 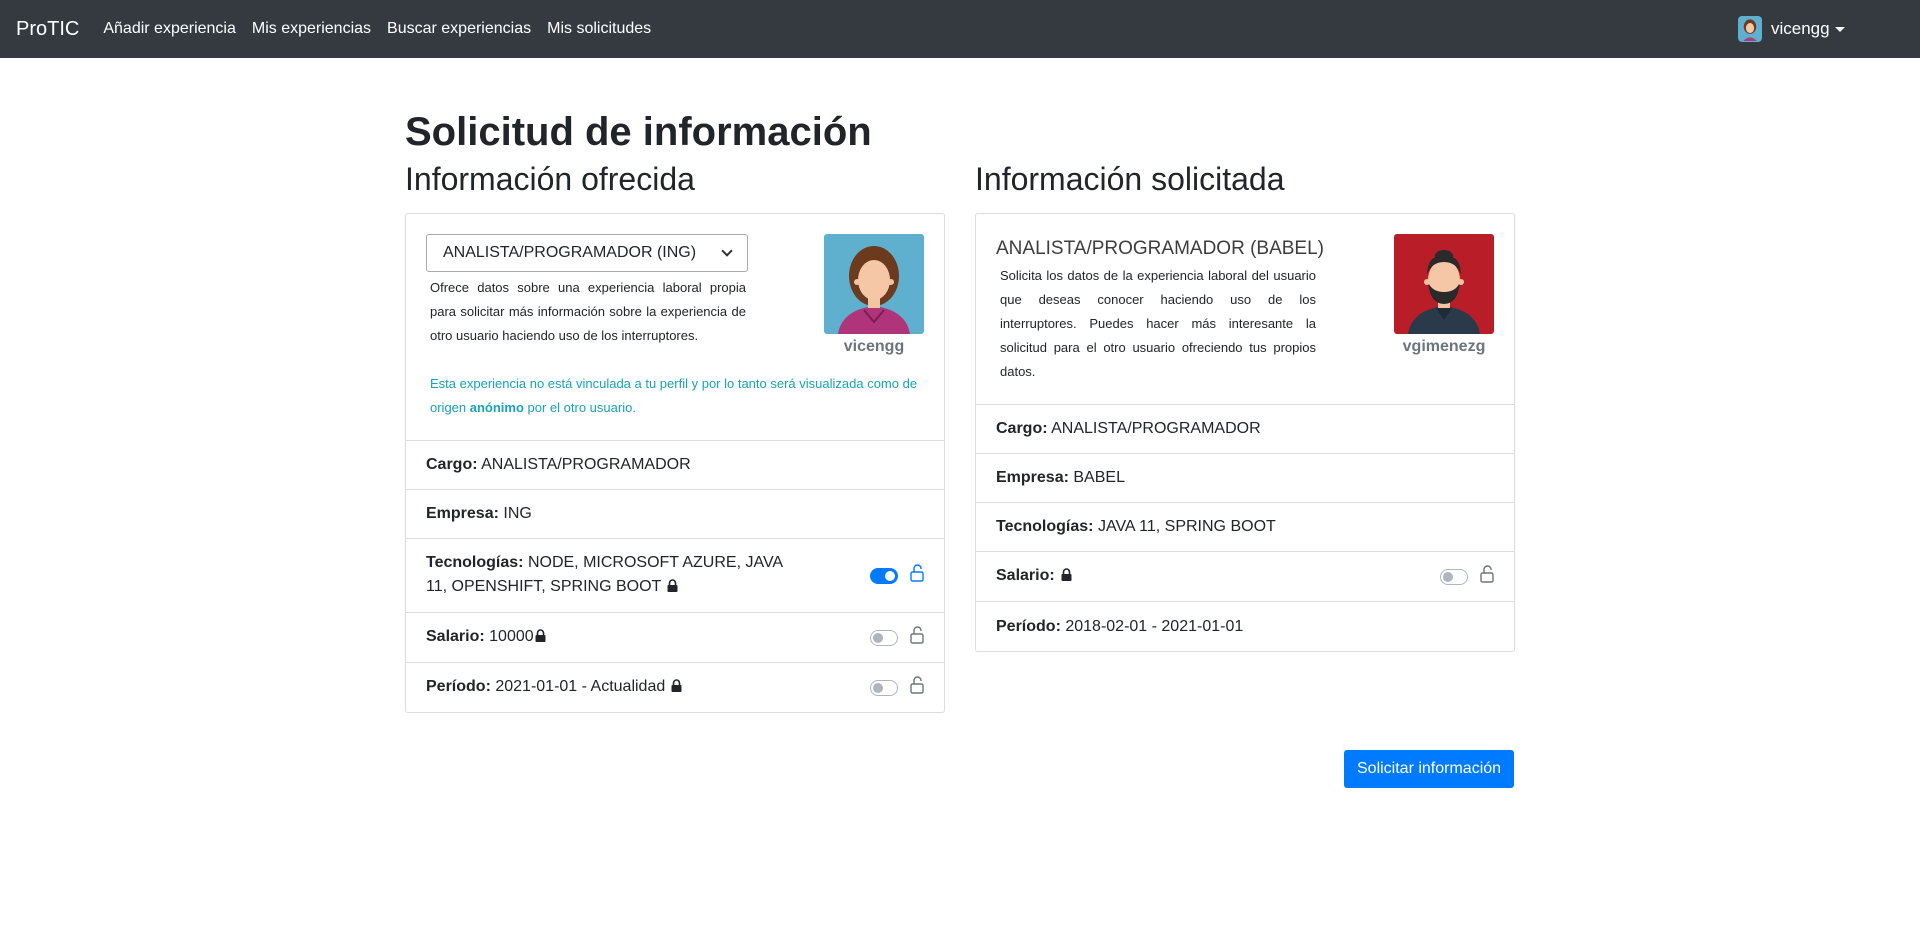 What do you see at coordinates (511, 637) in the screenshot?
I see `offered-salario-value: 10000` at bounding box center [511, 637].